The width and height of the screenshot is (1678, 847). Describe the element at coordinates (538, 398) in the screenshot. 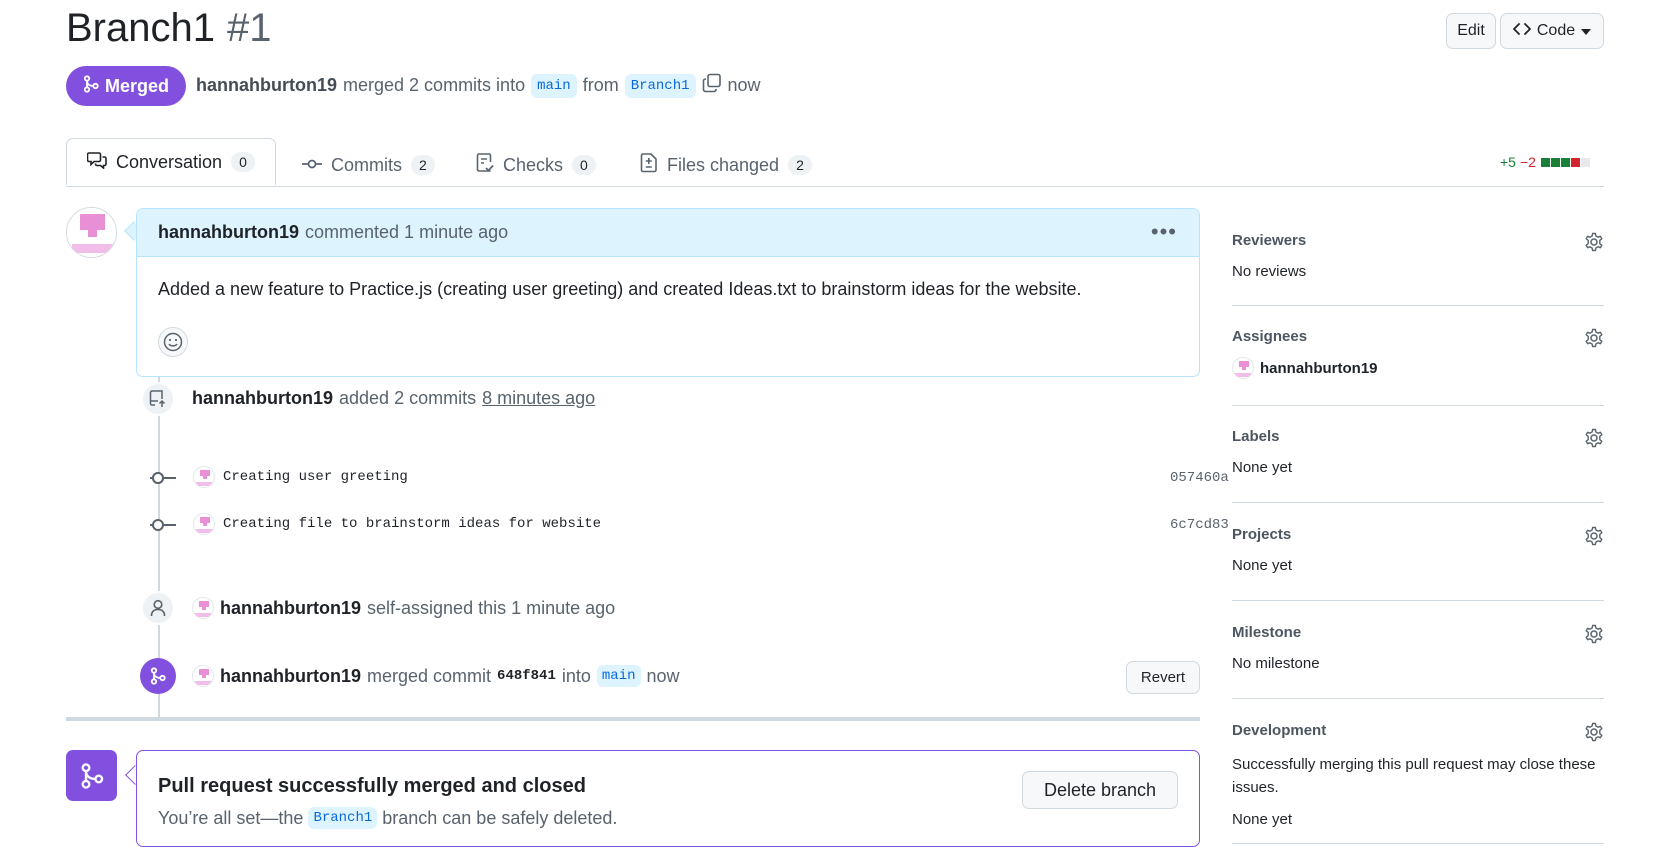

I see `event-time-link: 8 minutes ago` at that location.